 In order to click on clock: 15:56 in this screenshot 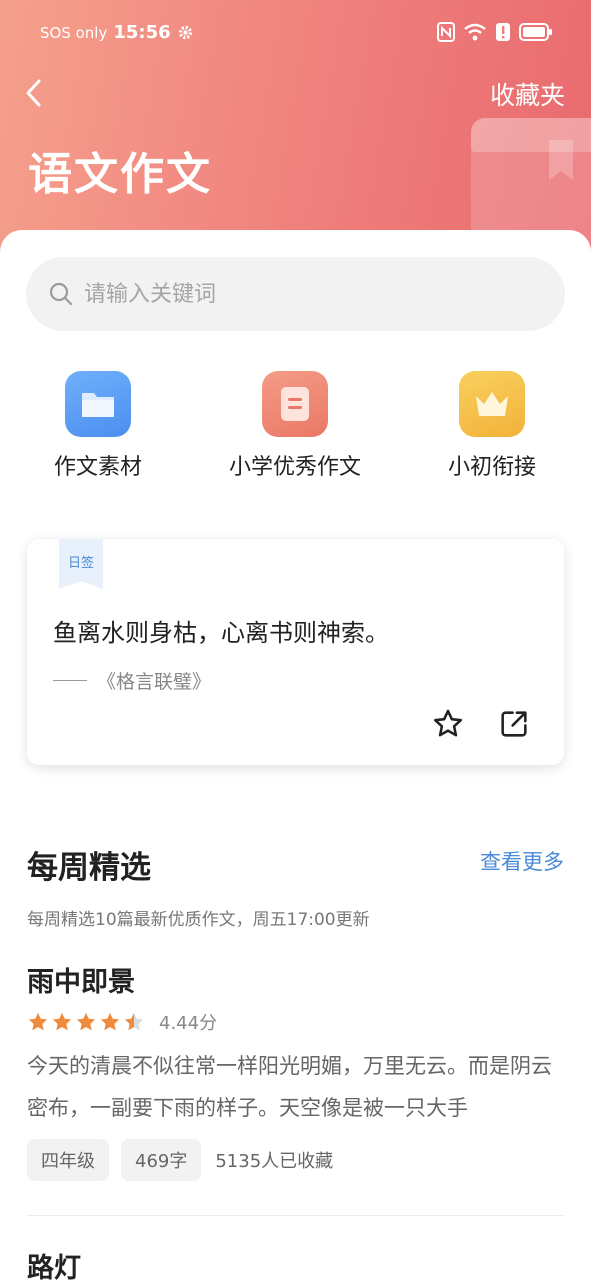, I will do `click(142, 32)`.